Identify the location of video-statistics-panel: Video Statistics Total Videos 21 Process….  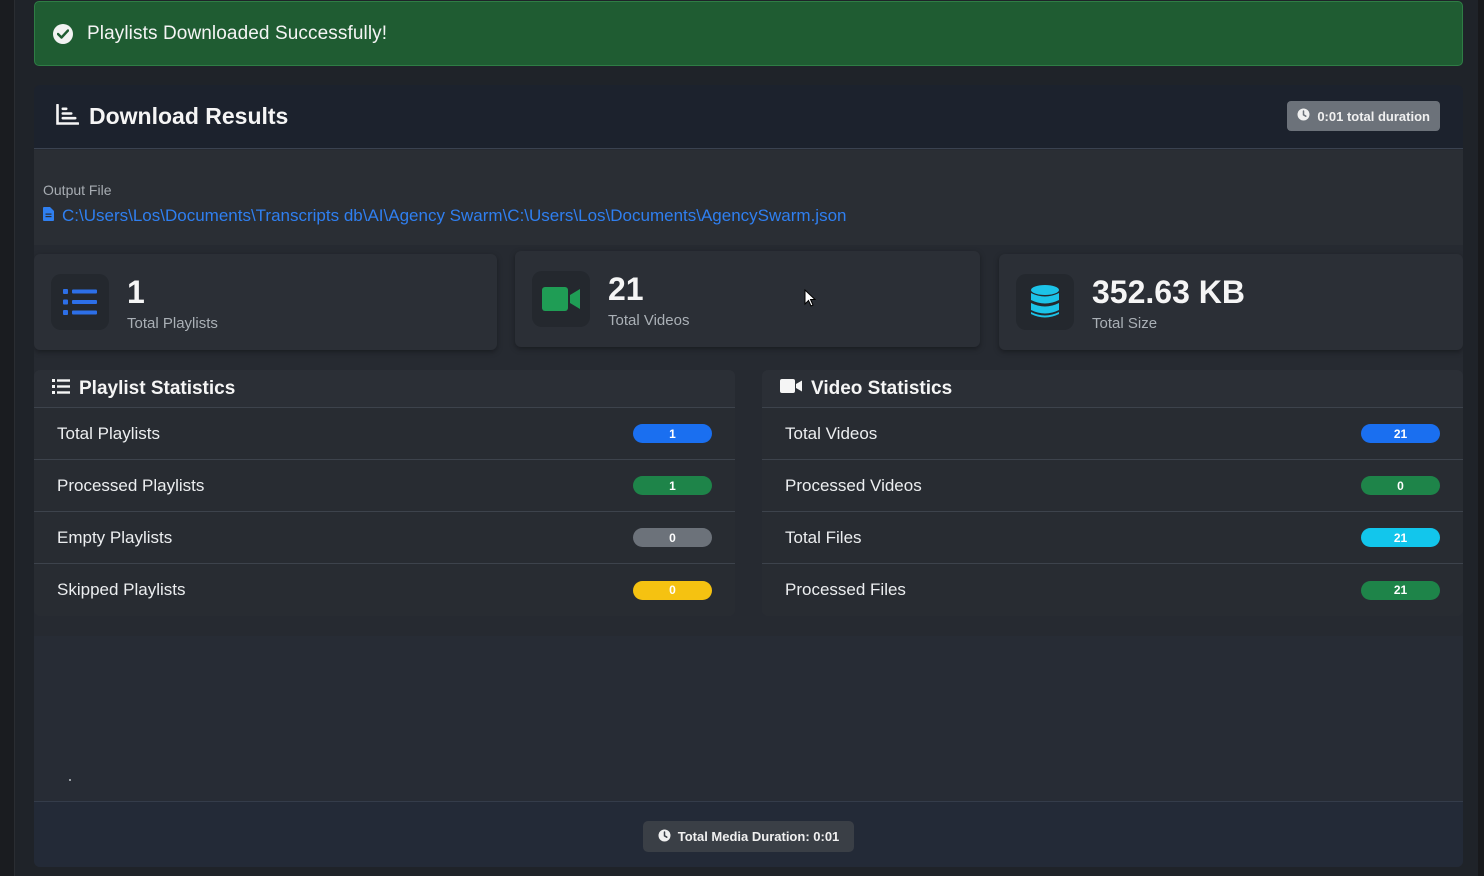
(1112, 493).